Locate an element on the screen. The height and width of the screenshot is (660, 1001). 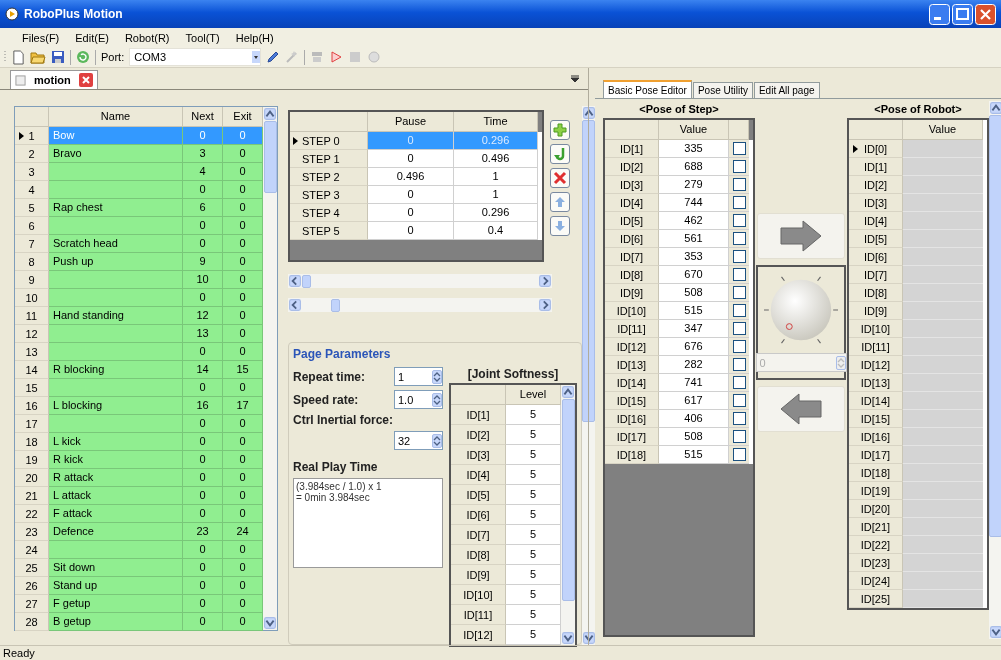
table-row: 8 Push up 9 0 is located at coordinates (139, 262).